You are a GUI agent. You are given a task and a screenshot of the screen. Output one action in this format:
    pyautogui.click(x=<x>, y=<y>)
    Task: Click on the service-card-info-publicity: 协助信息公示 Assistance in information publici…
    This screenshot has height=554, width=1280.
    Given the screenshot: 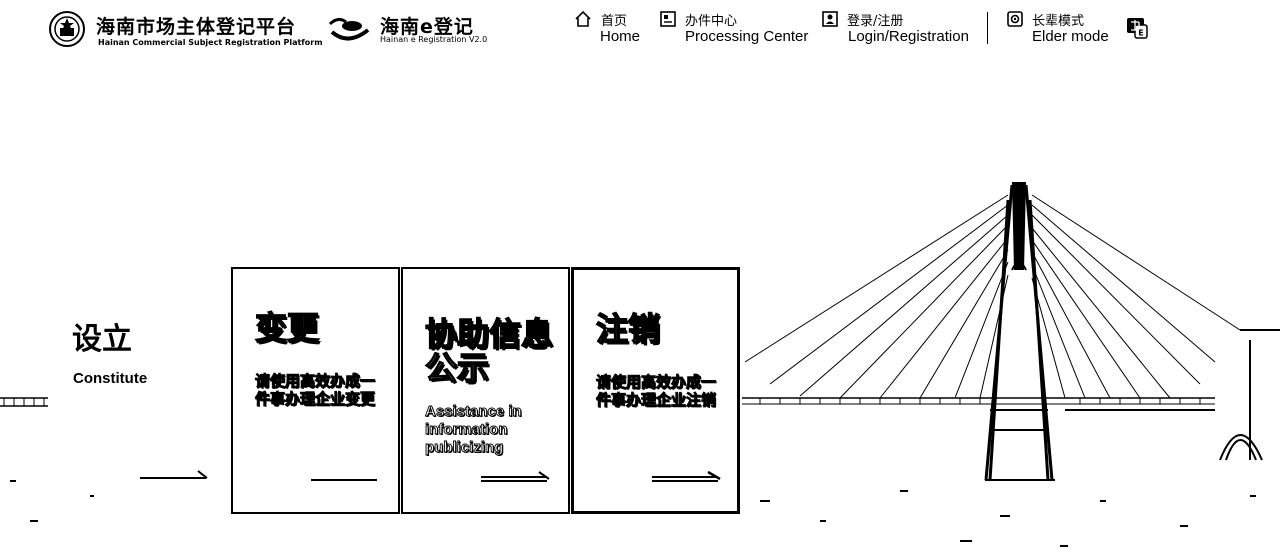 What is the action you would take?
    pyautogui.click(x=485, y=390)
    